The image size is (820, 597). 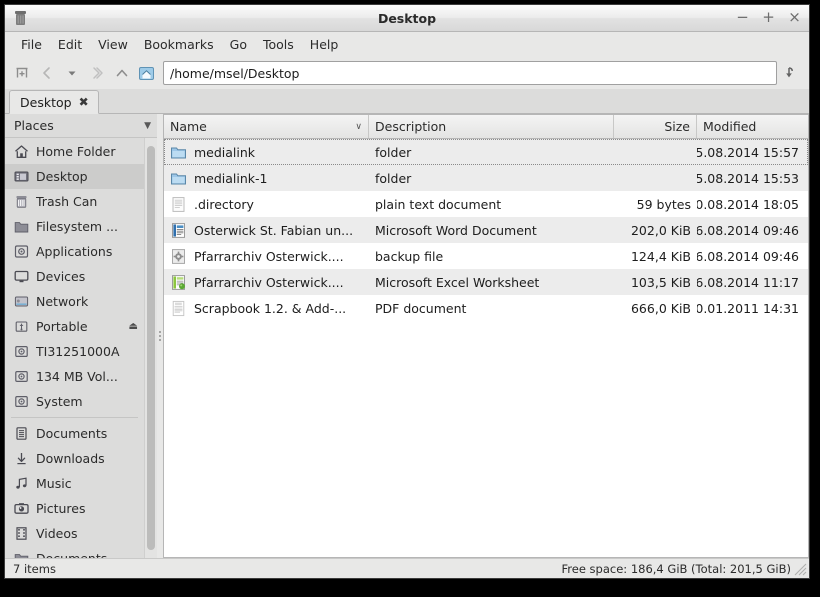 I want to click on sidebar-item-applications: Applications, so click(x=74, y=251).